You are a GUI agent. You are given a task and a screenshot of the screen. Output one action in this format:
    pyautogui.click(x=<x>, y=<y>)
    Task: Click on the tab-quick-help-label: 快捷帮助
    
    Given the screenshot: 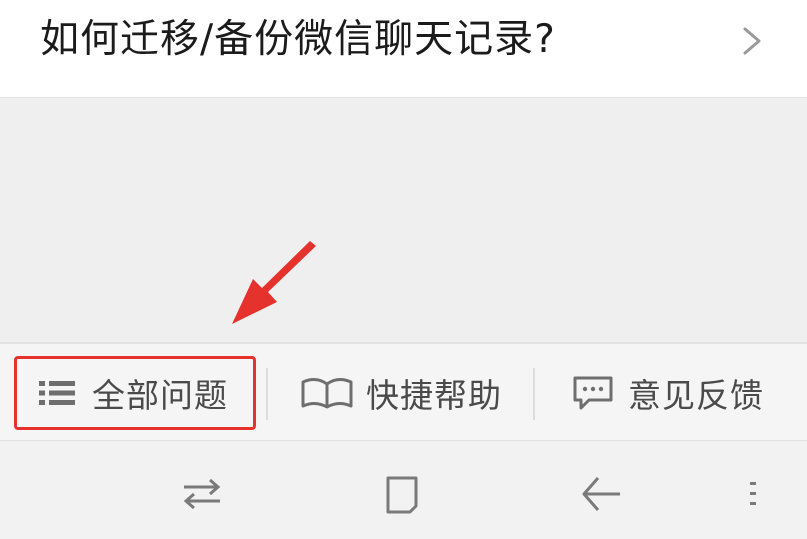 What is the action you would take?
    pyautogui.click(x=434, y=395)
    